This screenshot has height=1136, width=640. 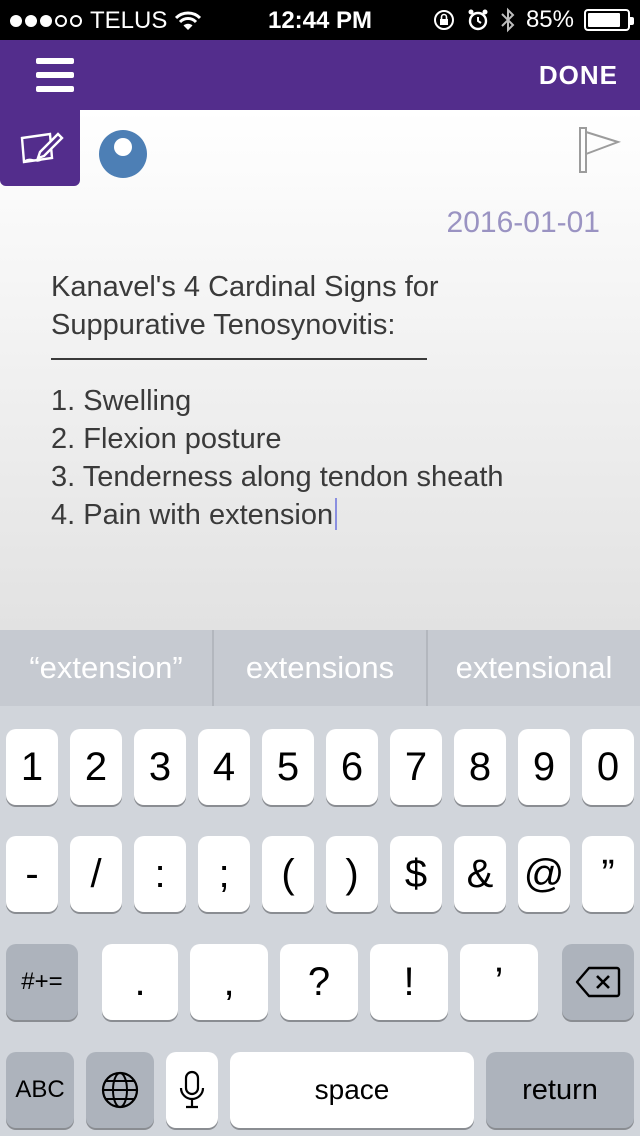 I want to click on edit-note-tab, so click(x=40, y=148).